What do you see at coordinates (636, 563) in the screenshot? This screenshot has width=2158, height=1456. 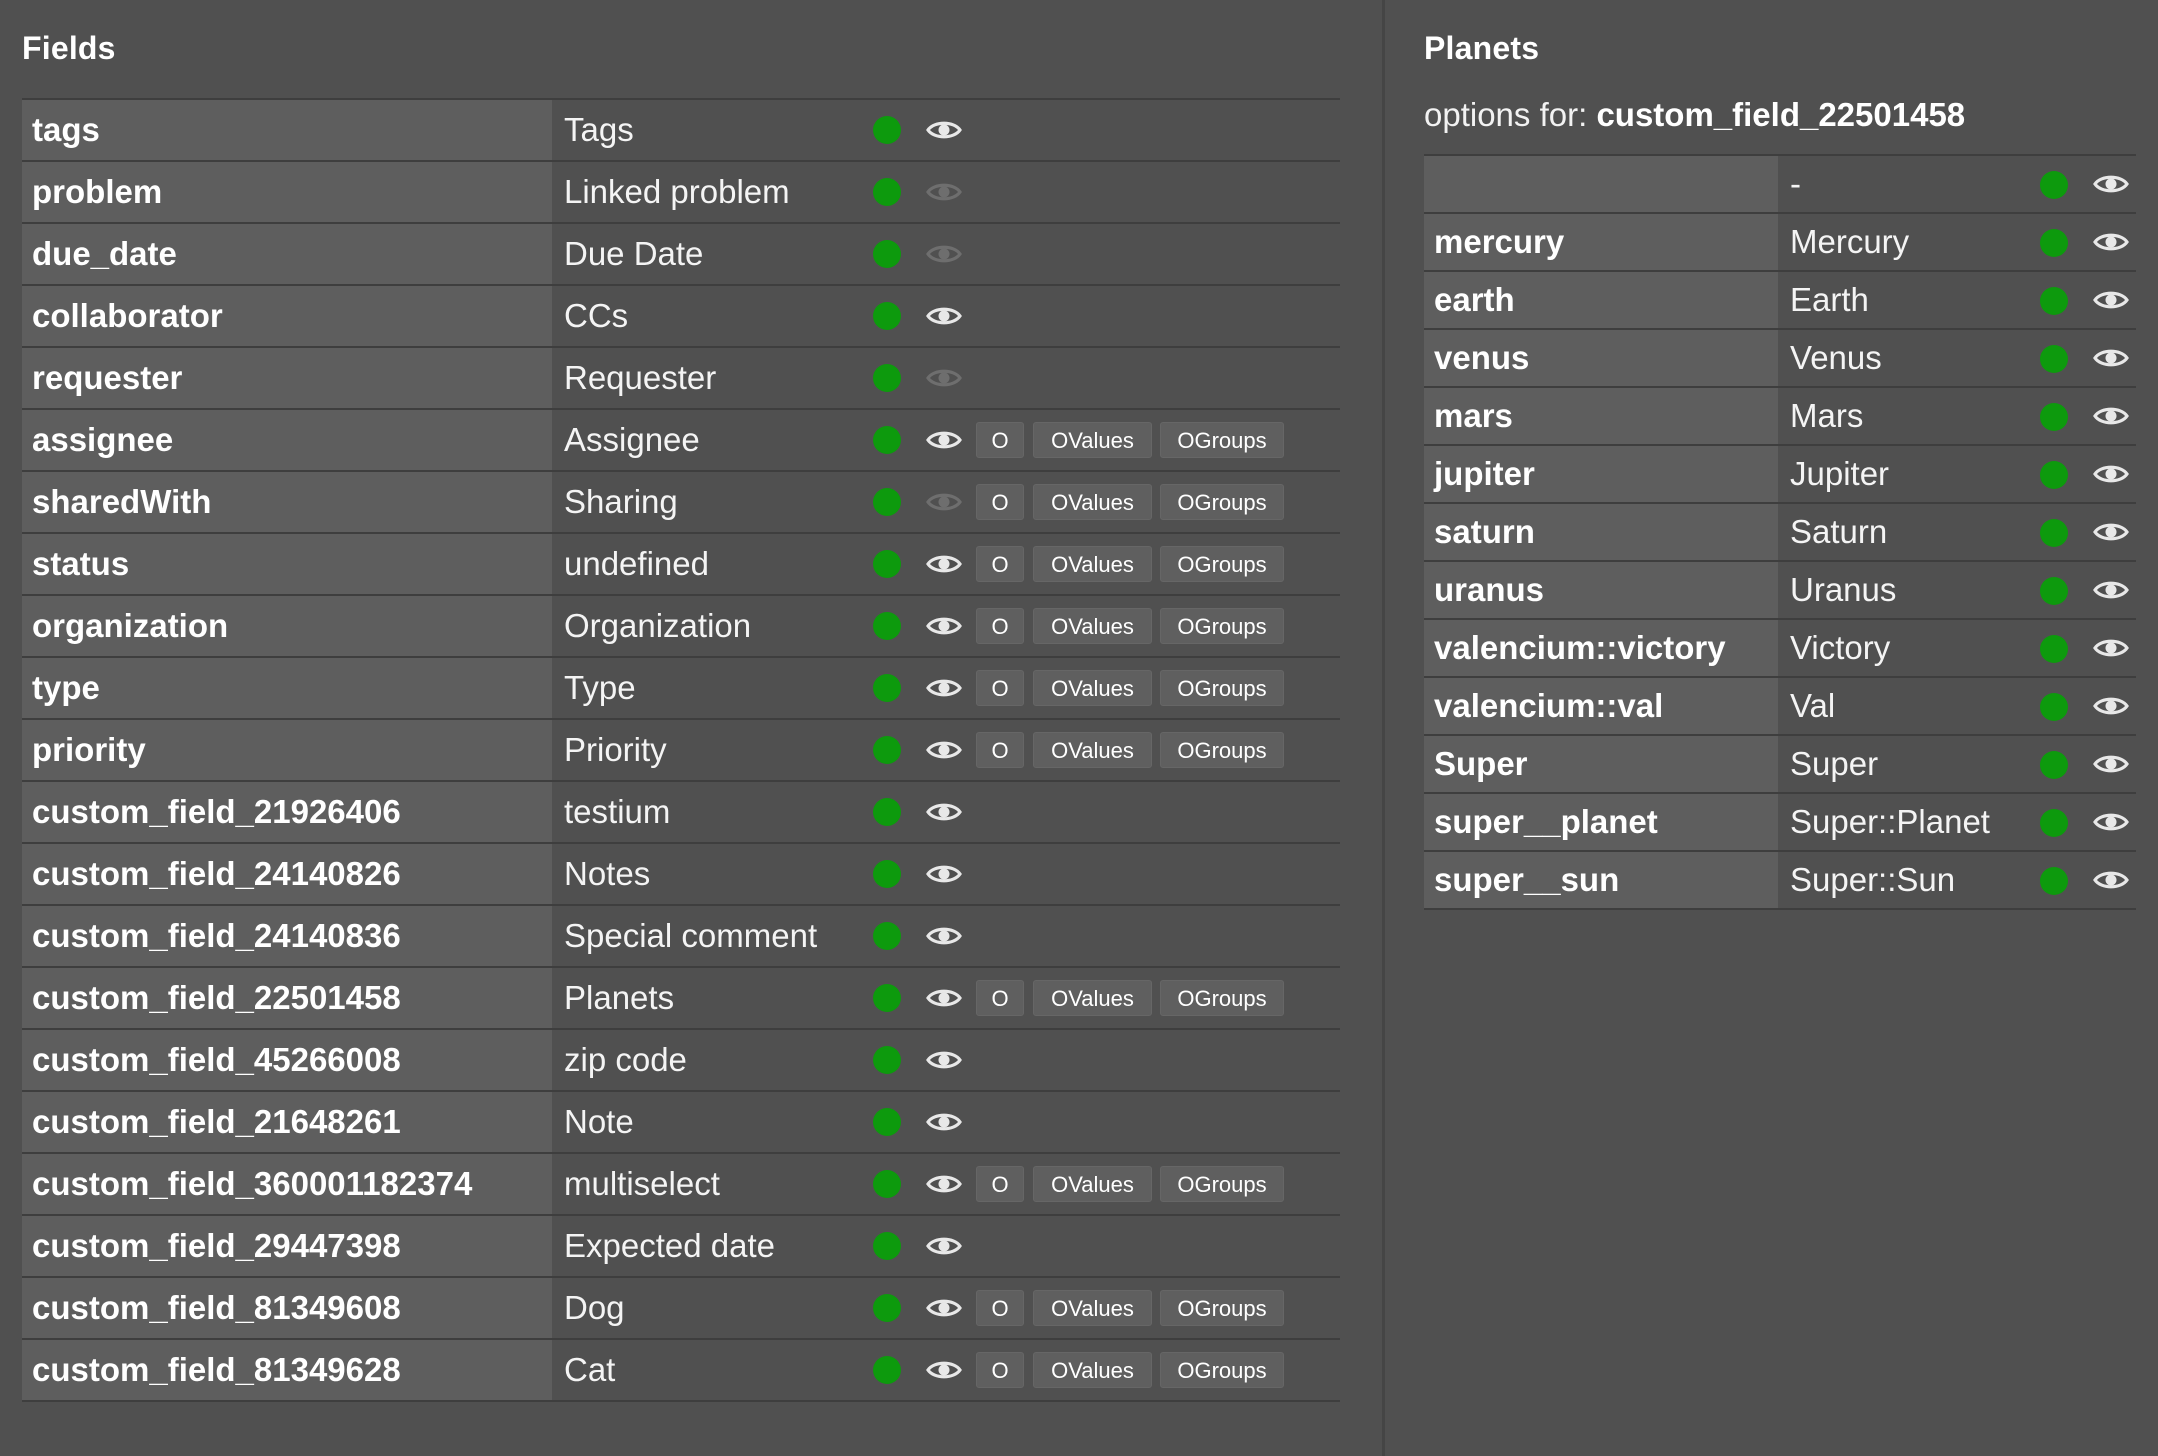 I see `field-label: undefined` at bounding box center [636, 563].